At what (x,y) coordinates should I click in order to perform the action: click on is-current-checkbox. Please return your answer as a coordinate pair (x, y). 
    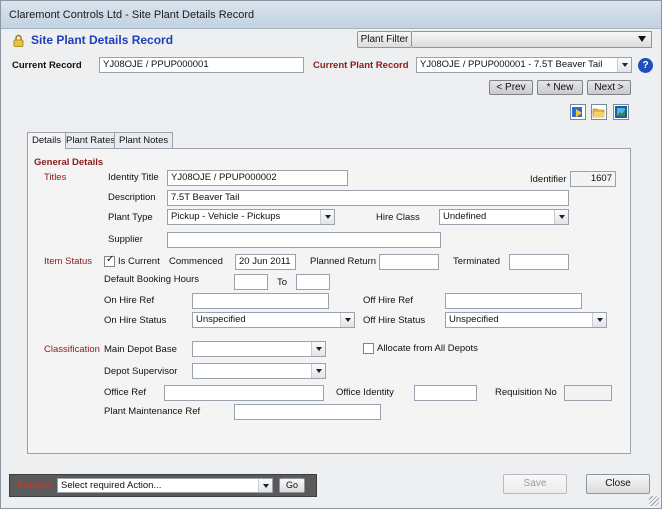
    Looking at the image, I should click on (109, 260).